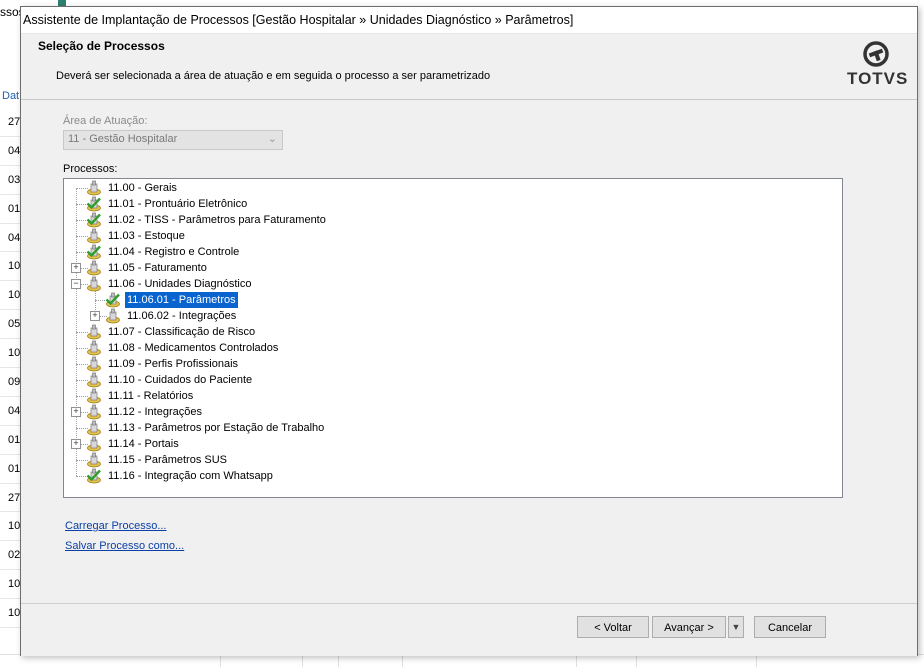  I want to click on tree-node-label: 11.09 - Perfis Profissionais, so click(173, 364).